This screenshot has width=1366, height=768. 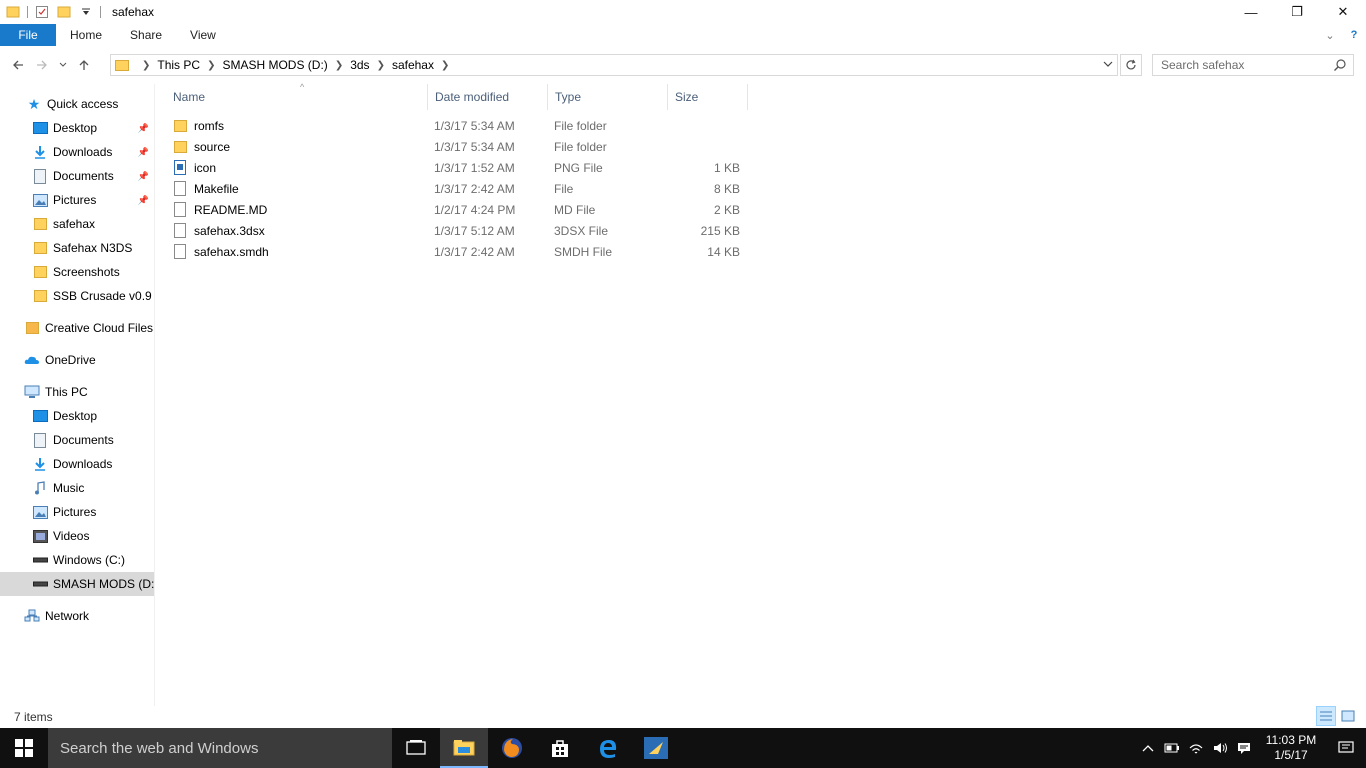 What do you see at coordinates (77, 296) in the screenshot?
I see `nav-quick-ssb-crusade-v0-9-p: SSB Crusade v0.9 P` at bounding box center [77, 296].